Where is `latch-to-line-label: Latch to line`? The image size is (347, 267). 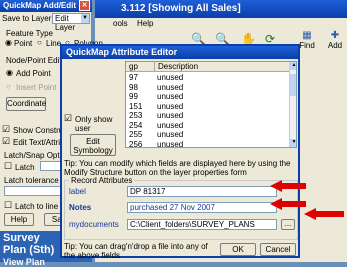
latch-to-line-label: Latch to line is located at coordinates (37, 206).